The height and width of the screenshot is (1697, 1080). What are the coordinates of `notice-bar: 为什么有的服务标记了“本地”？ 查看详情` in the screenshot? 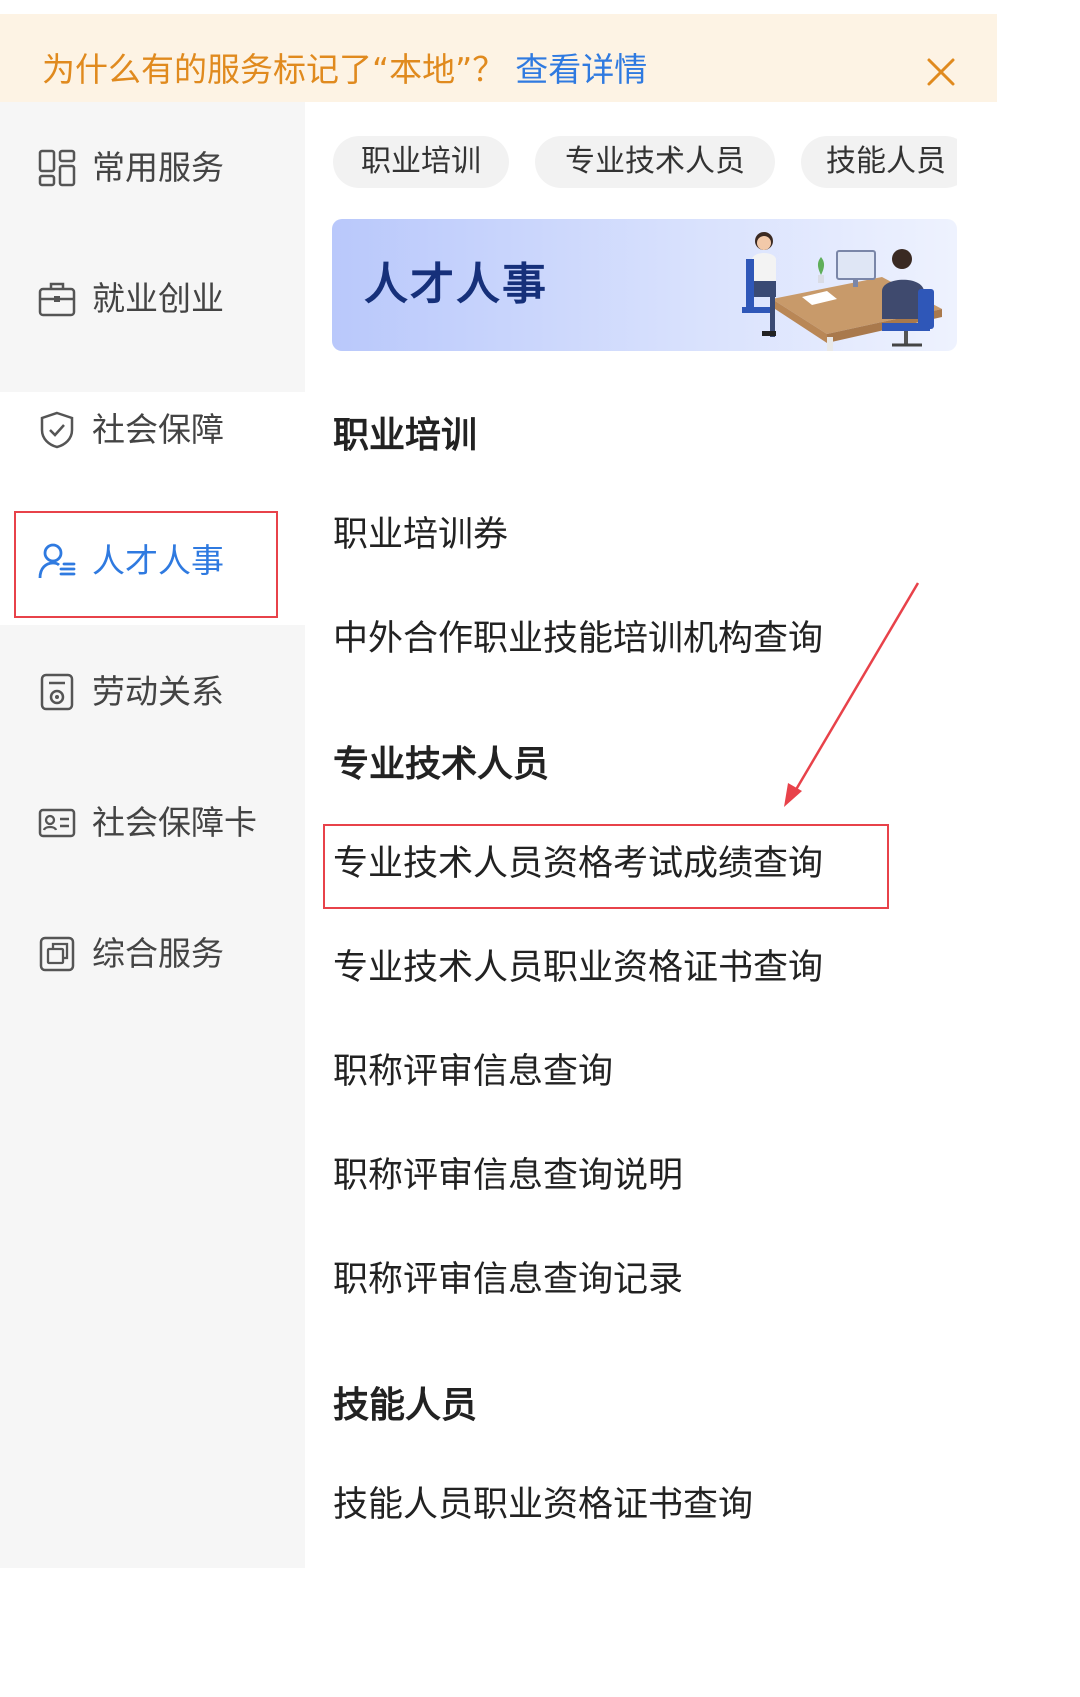 It's located at (498, 58).